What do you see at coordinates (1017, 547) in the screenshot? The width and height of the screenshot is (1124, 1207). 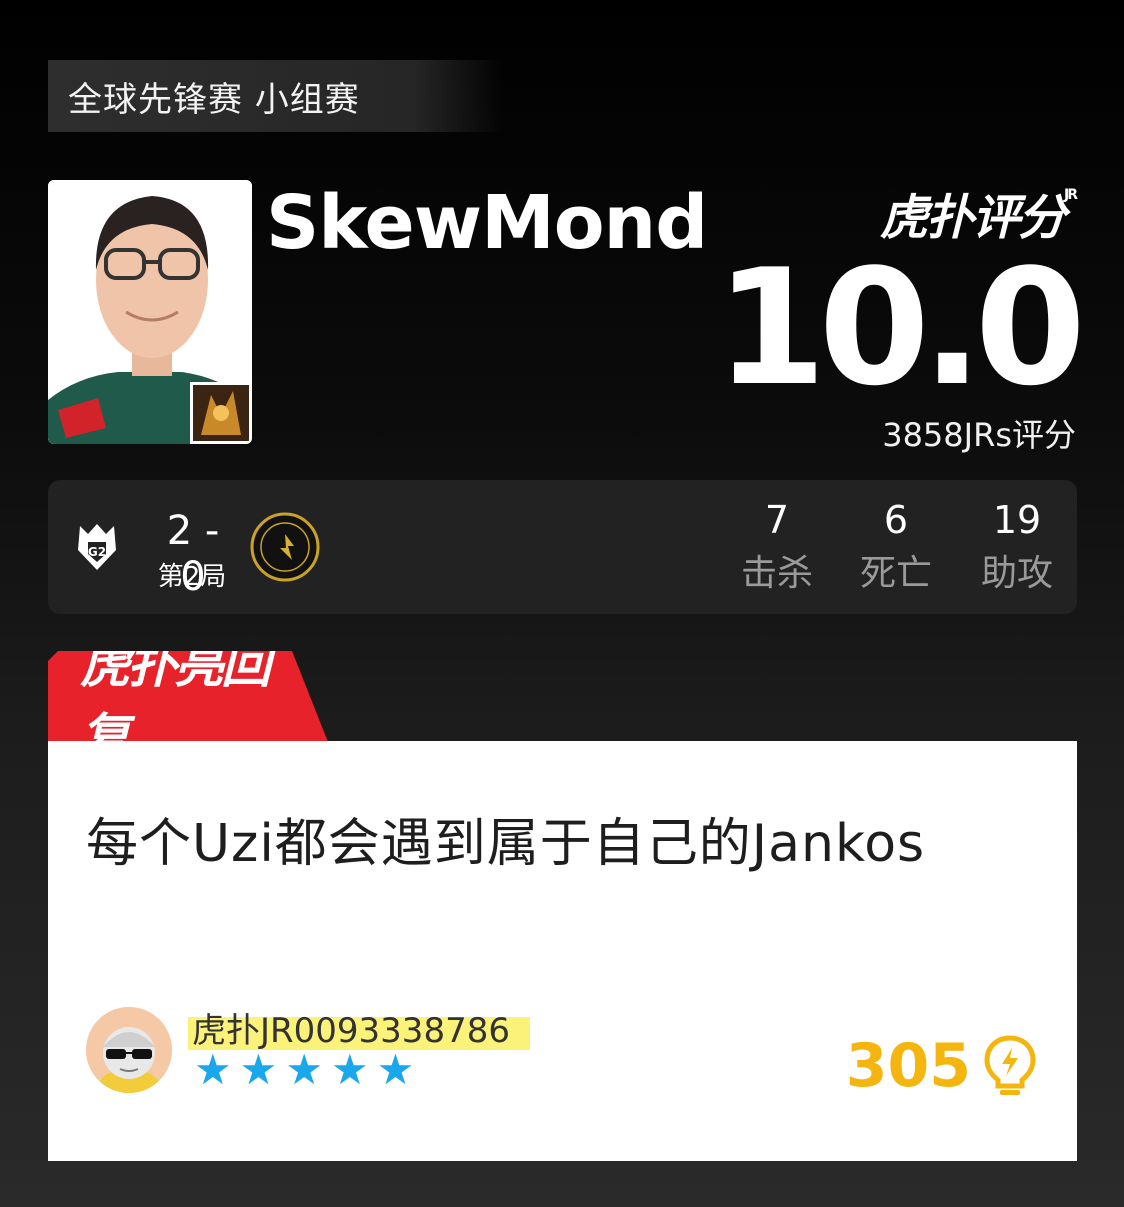 I see `stat-assists: 19 助攻` at bounding box center [1017, 547].